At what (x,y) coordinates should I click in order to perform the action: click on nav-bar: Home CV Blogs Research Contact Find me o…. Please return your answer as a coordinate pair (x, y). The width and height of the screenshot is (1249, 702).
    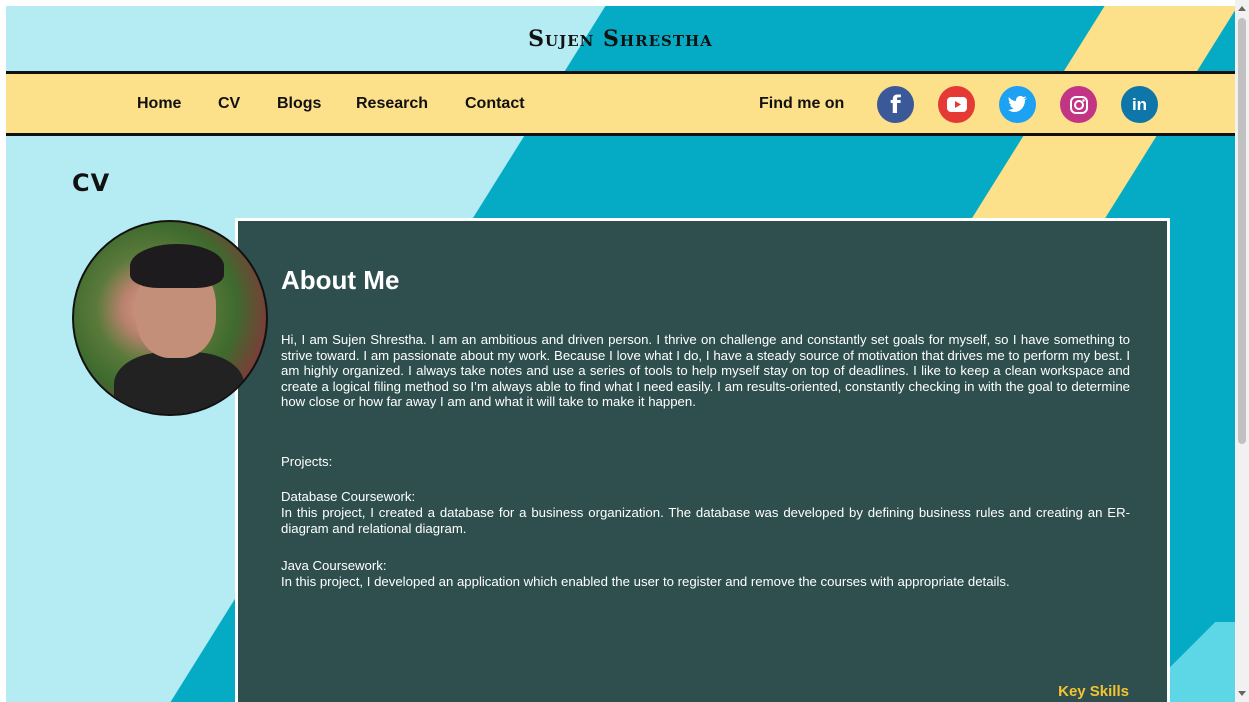
    Looking at the image, I should click on (620, 103).